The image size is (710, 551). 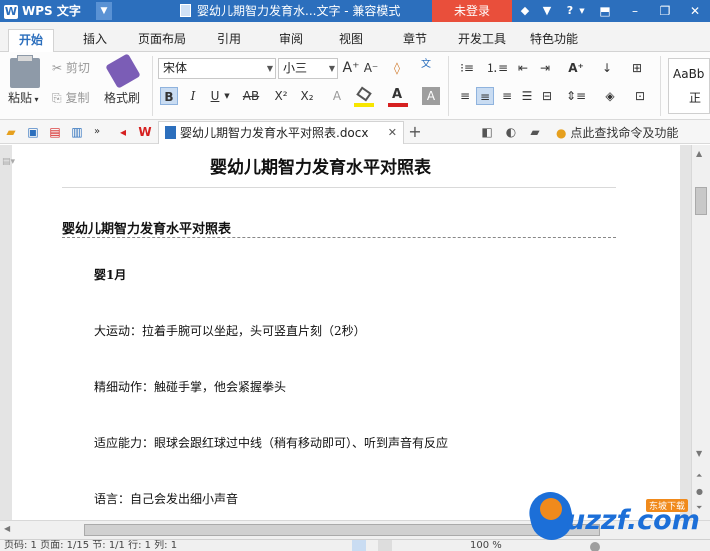 What do you see at coordinates (97, 132) in the screenshot?
I see `more-icon: »` at bounding box center [97, 132].